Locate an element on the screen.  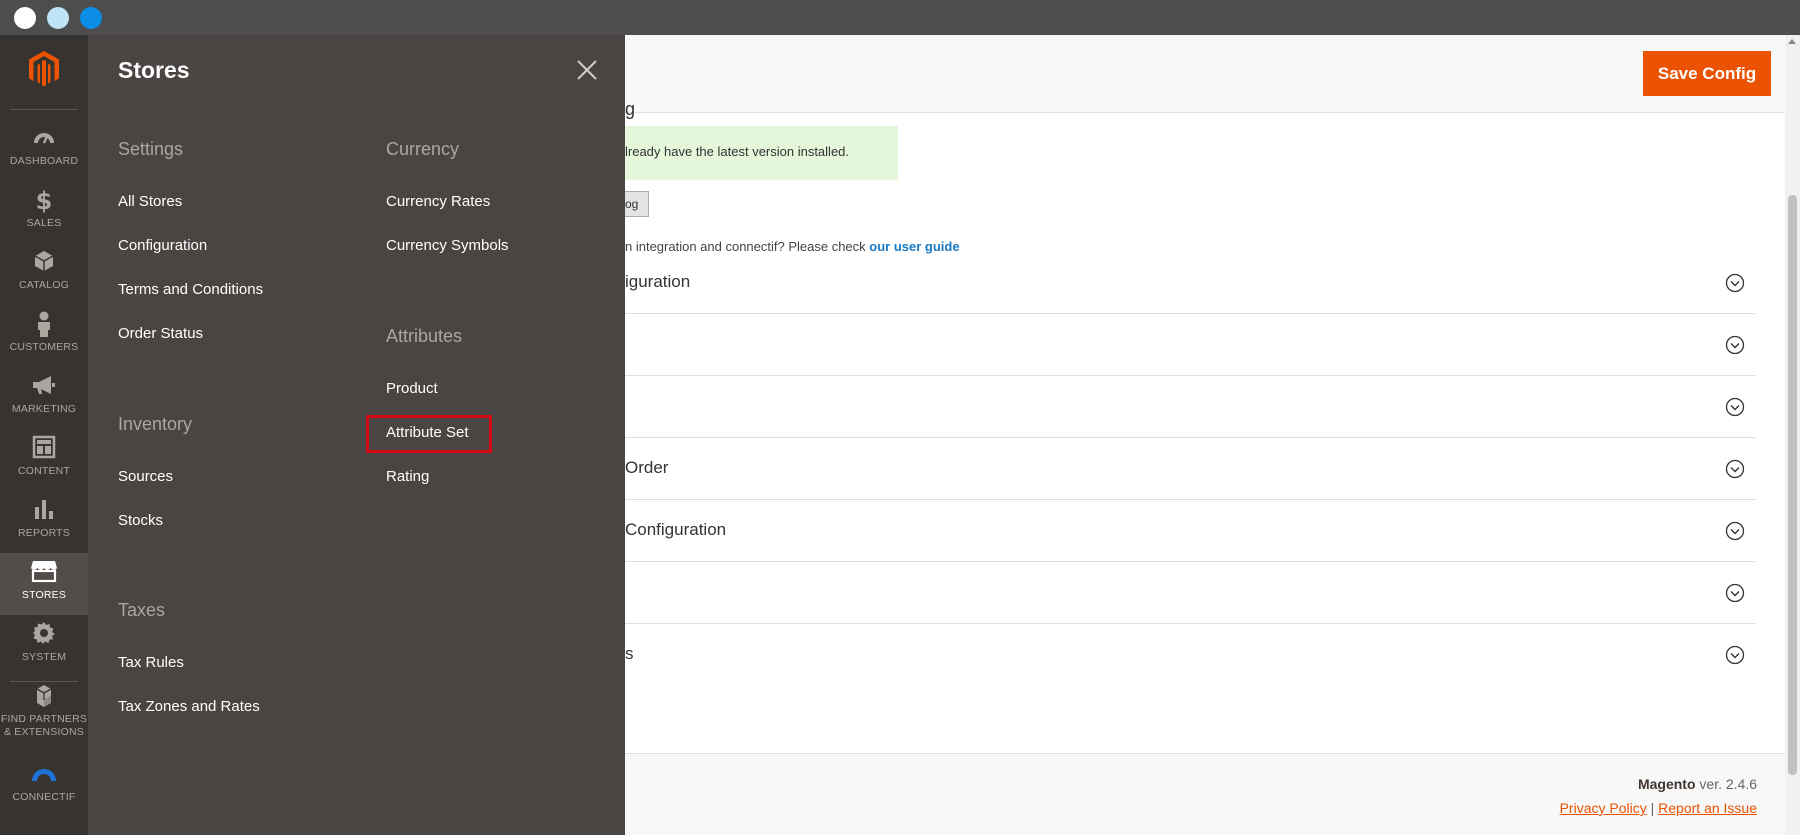
scrollbar-thumb is located at coordinates (1792, 485).